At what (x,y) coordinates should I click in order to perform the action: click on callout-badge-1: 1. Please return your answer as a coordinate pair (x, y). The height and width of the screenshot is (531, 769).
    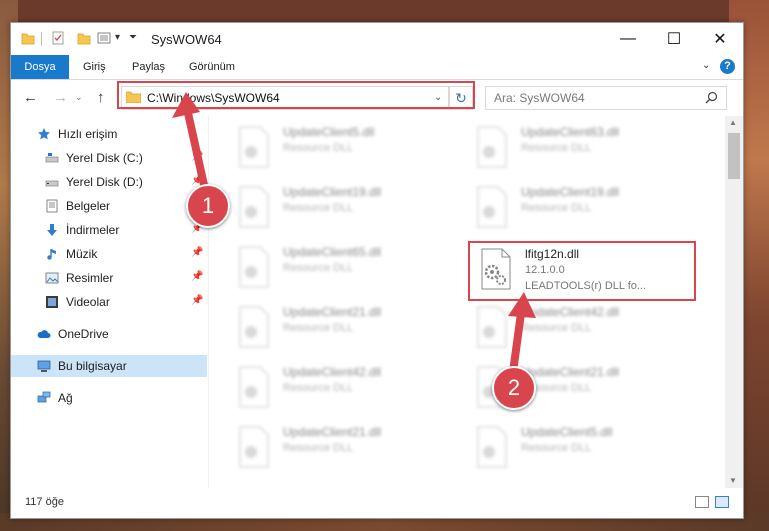
    Looking at the image, I should click on (208, 206).